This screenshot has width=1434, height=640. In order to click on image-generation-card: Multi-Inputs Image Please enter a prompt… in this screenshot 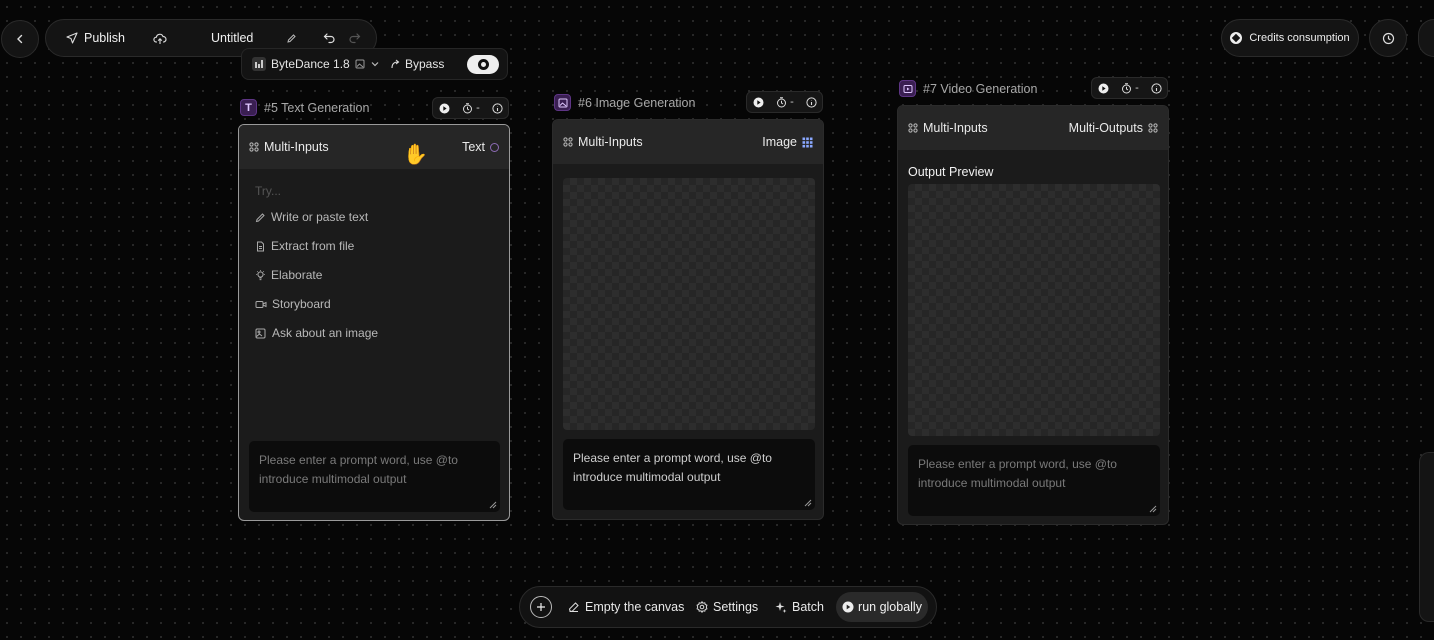, I will do `click(688, 319)`.